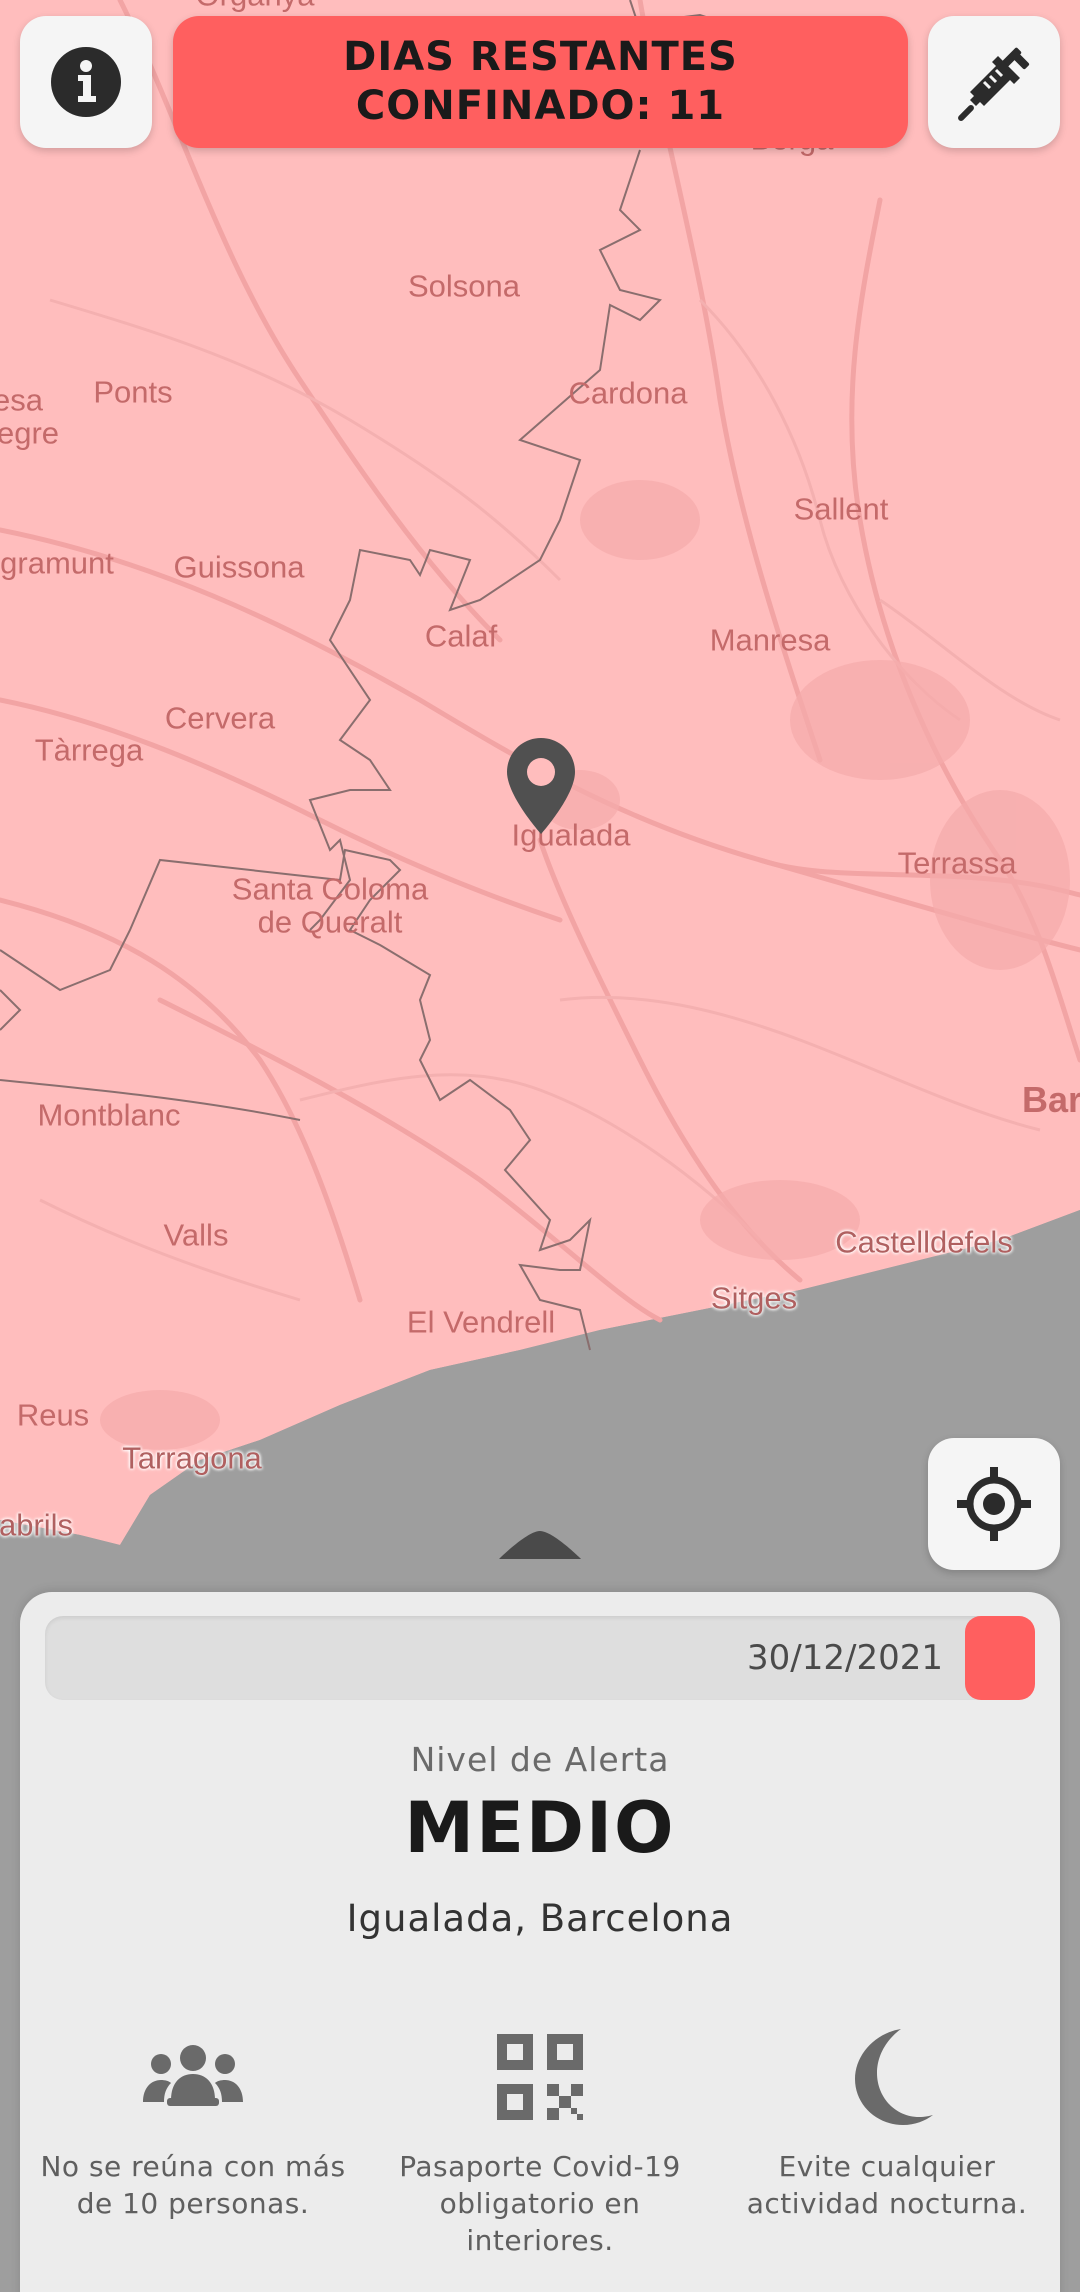 Image resolution: width=1080 pixels, height=2292 pixels. What do you see at coordinates (37, 1525) in the screenshot?
I see `map-label-abrils: abrils` at bounding box center [37, 1525].